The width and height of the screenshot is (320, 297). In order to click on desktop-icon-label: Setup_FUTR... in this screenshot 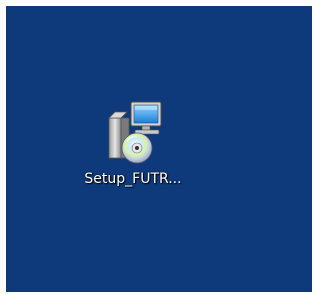, I will do `click(133, 179)`.